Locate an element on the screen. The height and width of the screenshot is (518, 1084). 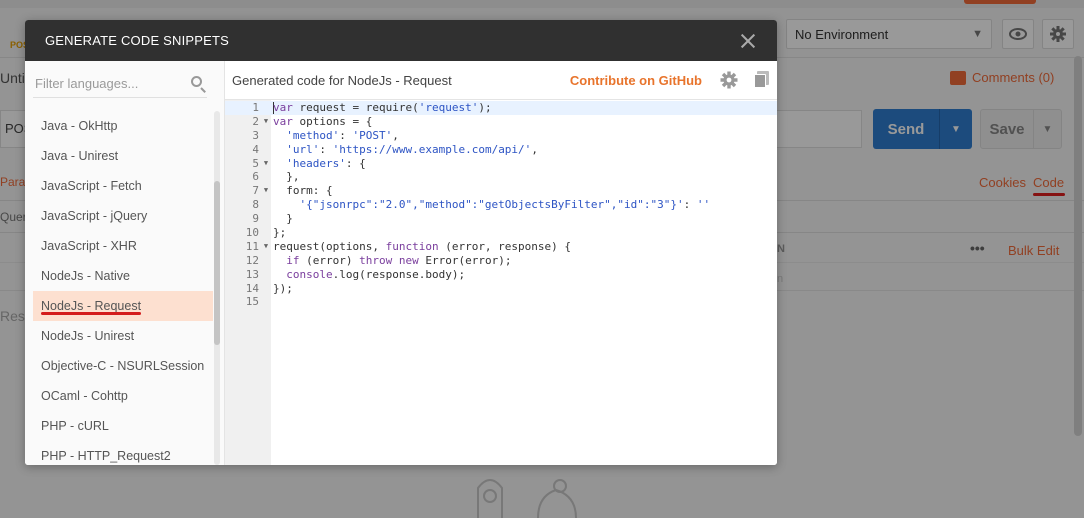
code-line: 4 'url': 'https://www.example.com/api/', is located at coordinates (395, 149).